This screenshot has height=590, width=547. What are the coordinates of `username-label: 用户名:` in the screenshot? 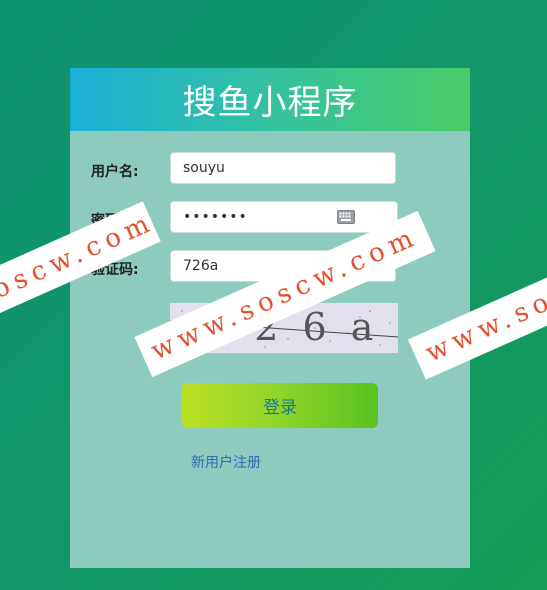 It's located at (115, 172).